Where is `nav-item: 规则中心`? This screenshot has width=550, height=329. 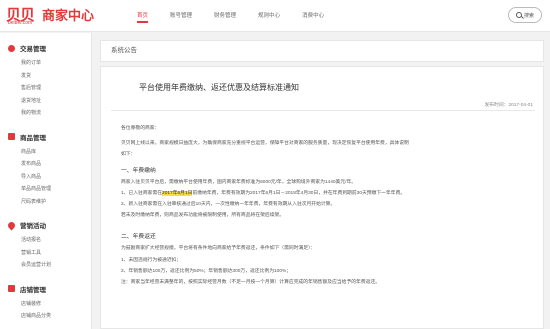
nav-item: 规则中心 is located at coordinates (269, 16).